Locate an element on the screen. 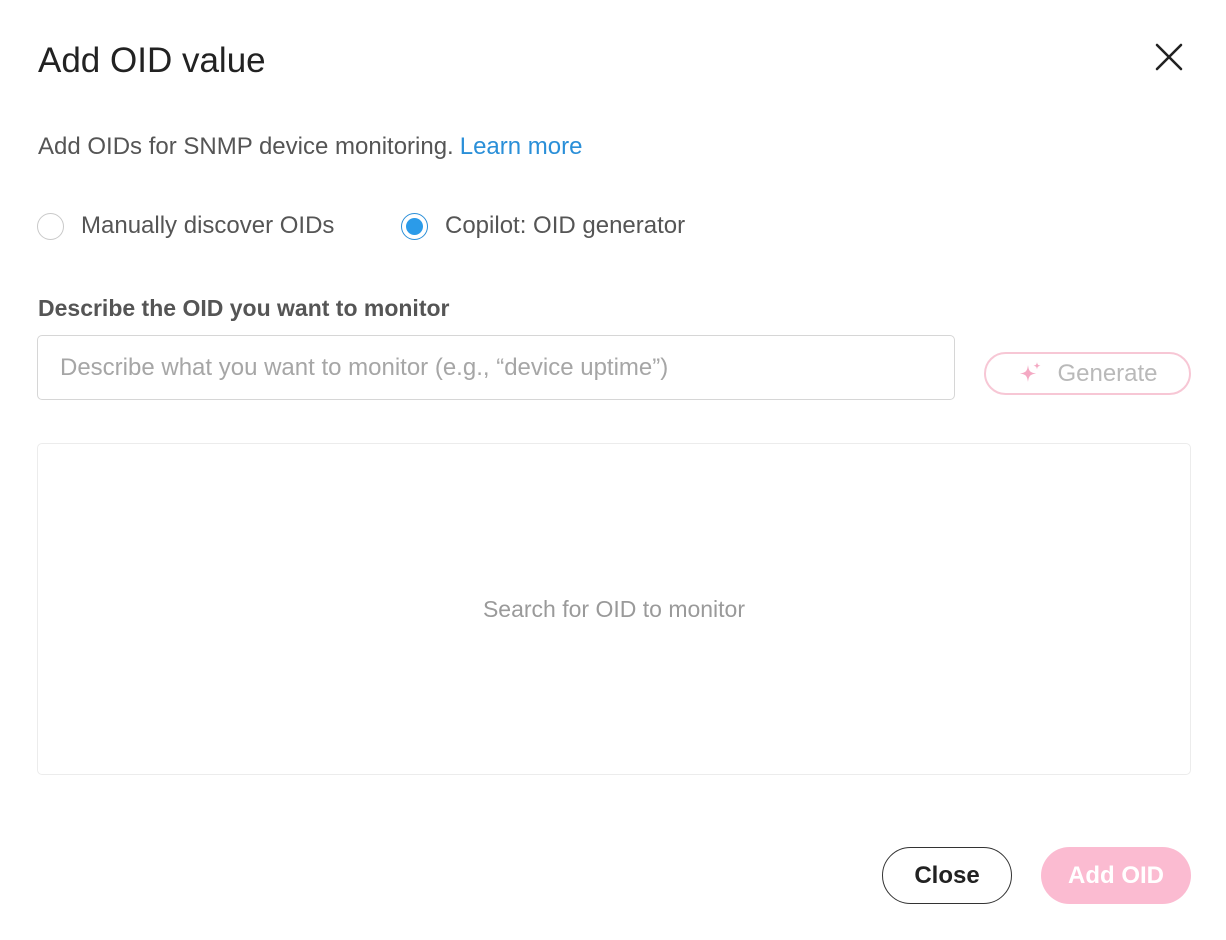 The height and width of the screenshot is (940, 1226). generate-button: Generate is located at coordinates (1087, 373).